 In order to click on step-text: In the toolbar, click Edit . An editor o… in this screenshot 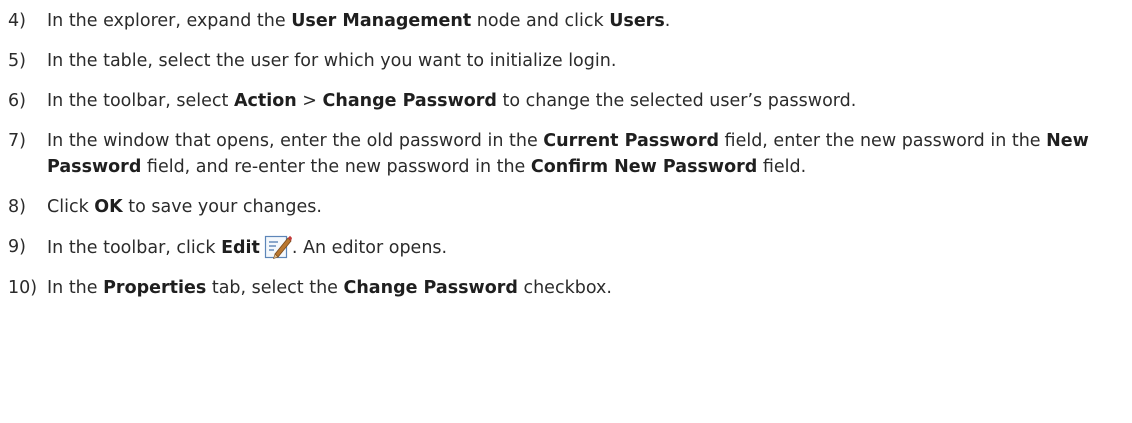, I will do `click(585, 247)`.